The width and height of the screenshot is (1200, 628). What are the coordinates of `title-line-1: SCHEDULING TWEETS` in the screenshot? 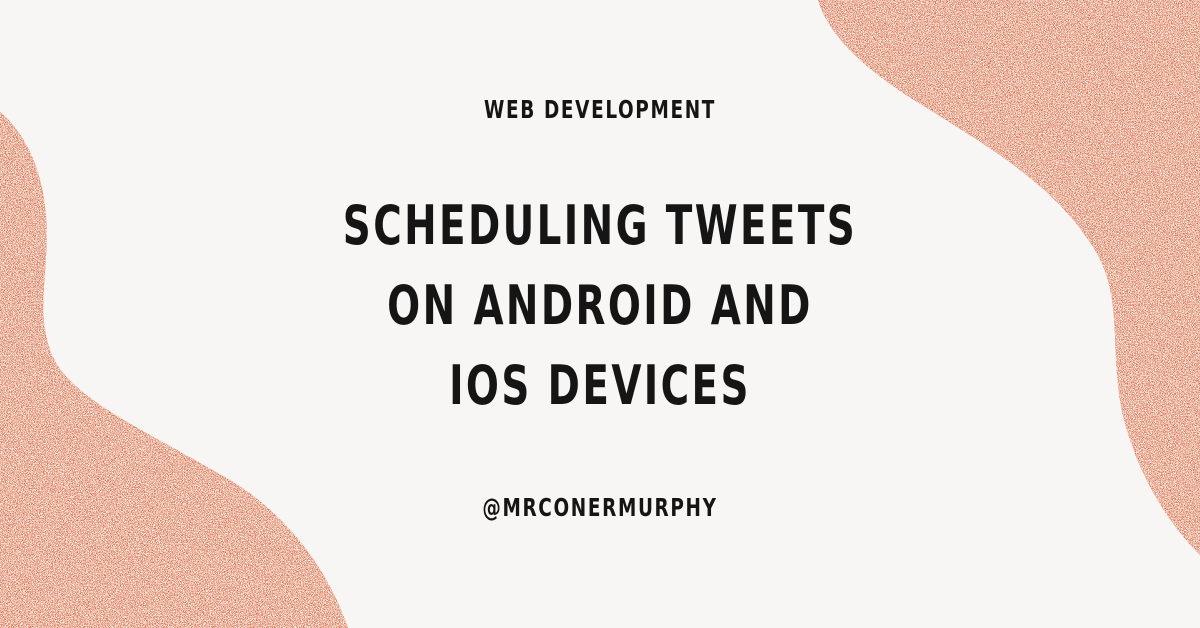 It's located at (600, 225).